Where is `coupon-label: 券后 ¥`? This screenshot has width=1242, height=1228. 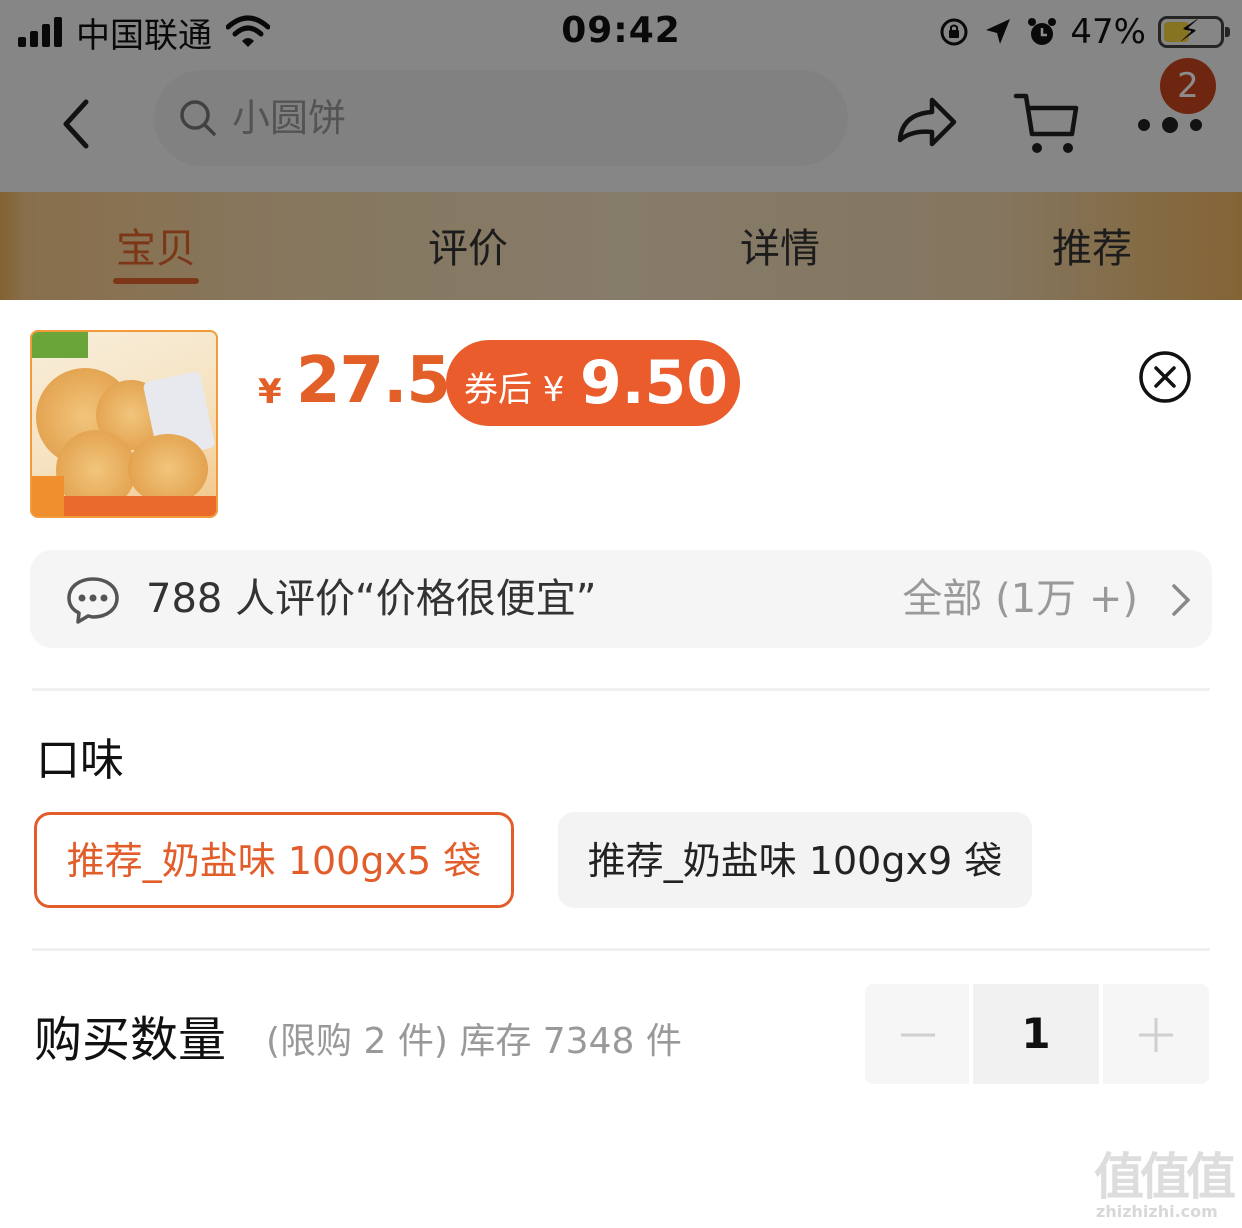
coupon-label: 券后 ¥ is located at coordinates (514, 390).